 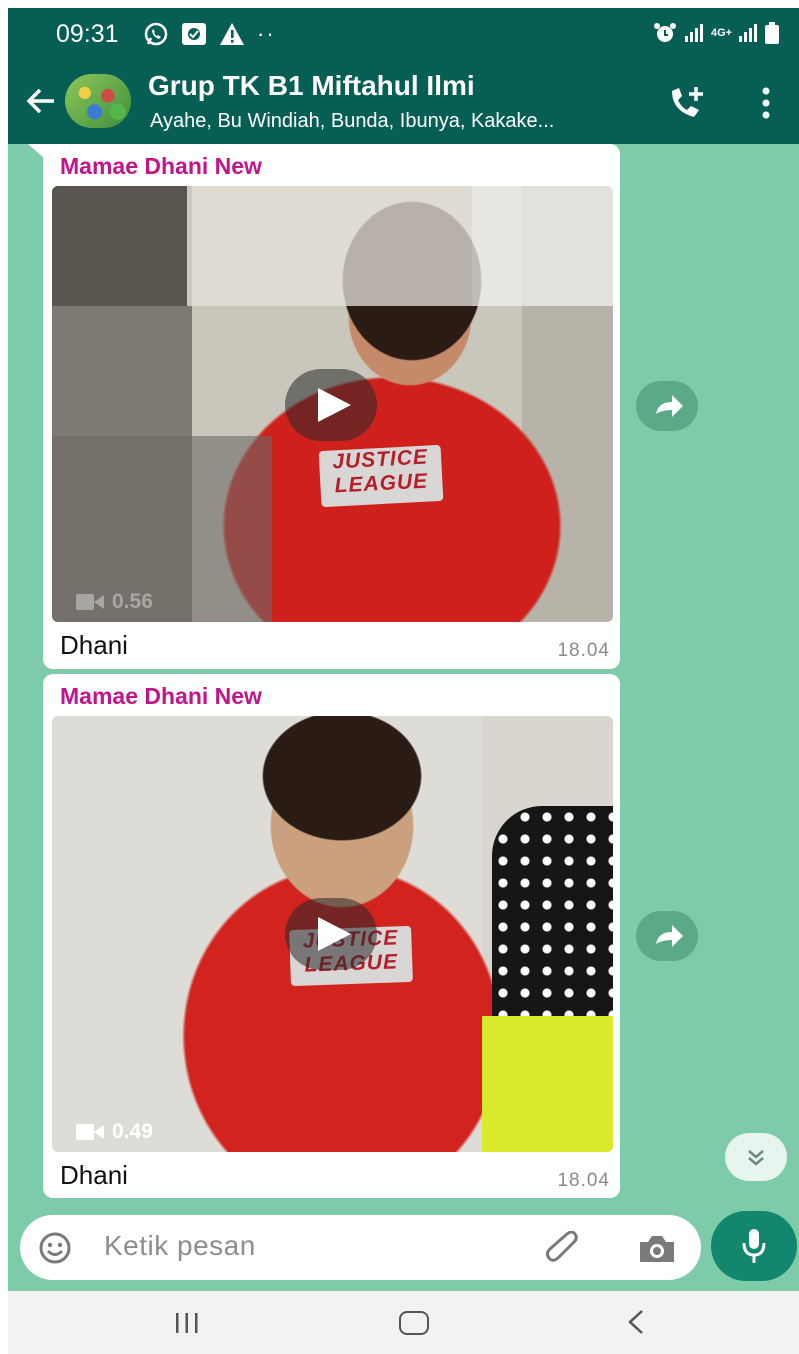 I want to click on scroll-down-button, so click(x=756, y=1157).